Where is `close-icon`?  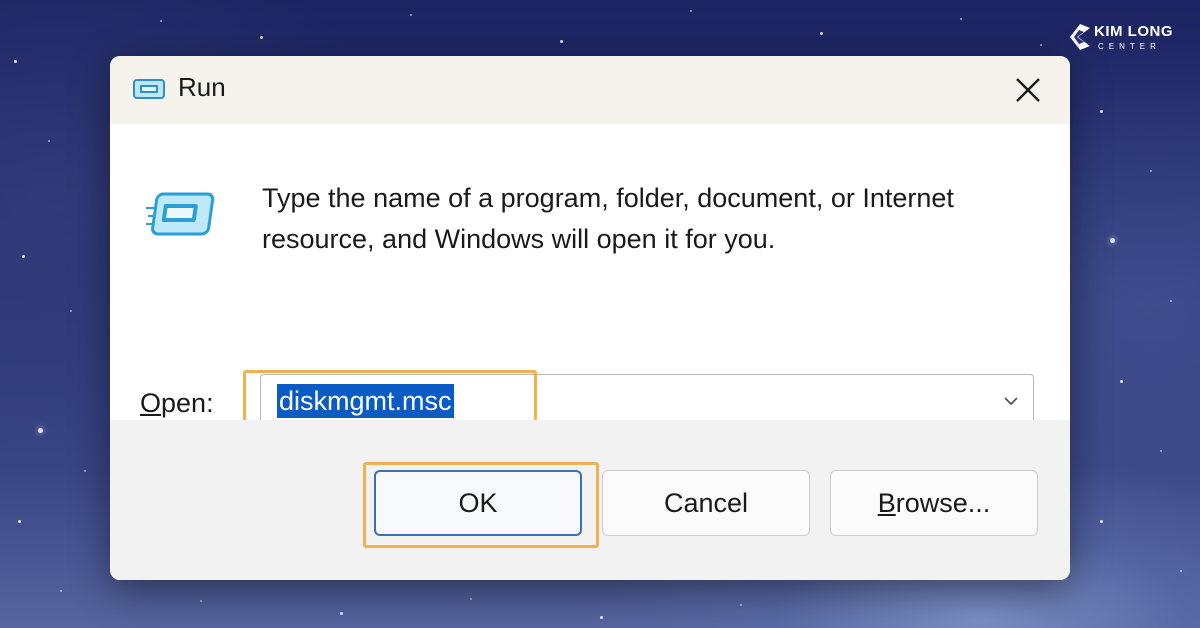
close-icon is located at coordinates (1028, 90).